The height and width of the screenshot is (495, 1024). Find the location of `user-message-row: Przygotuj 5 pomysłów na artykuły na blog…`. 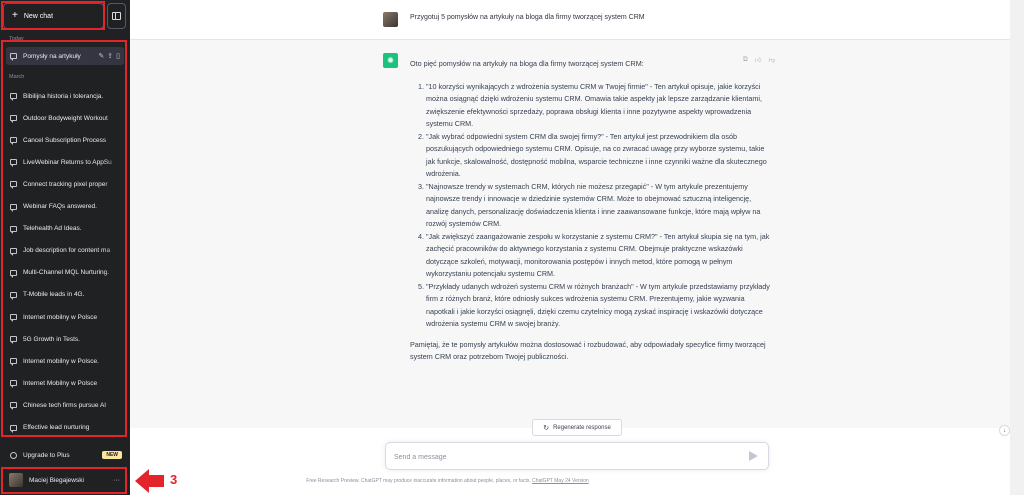

user-message-row: Przygotuj 5 pomysłów na artykuły na blog… is located at coordinates (570, 20).